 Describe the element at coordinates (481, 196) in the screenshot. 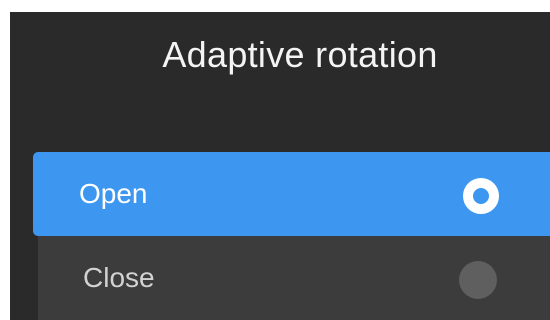

I see `radio-selected-icon` at that location.